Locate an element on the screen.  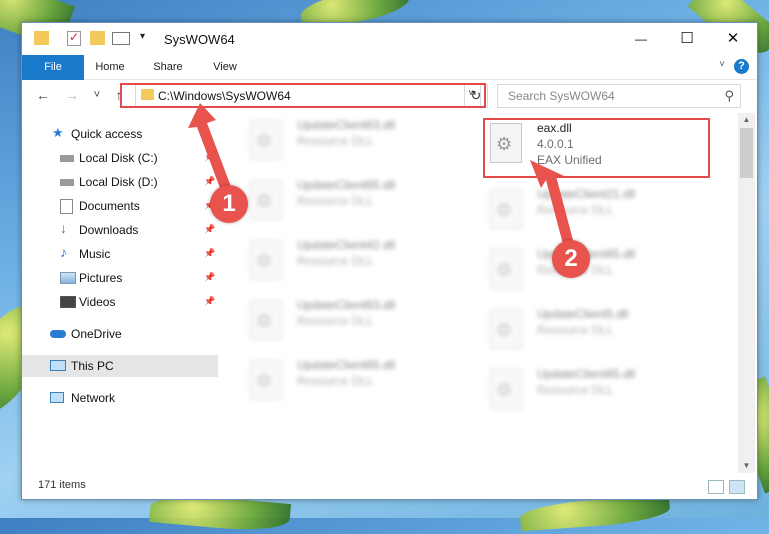
sidebar-item-pictures: Pictures 📌 is located at coordinates (120, 278).